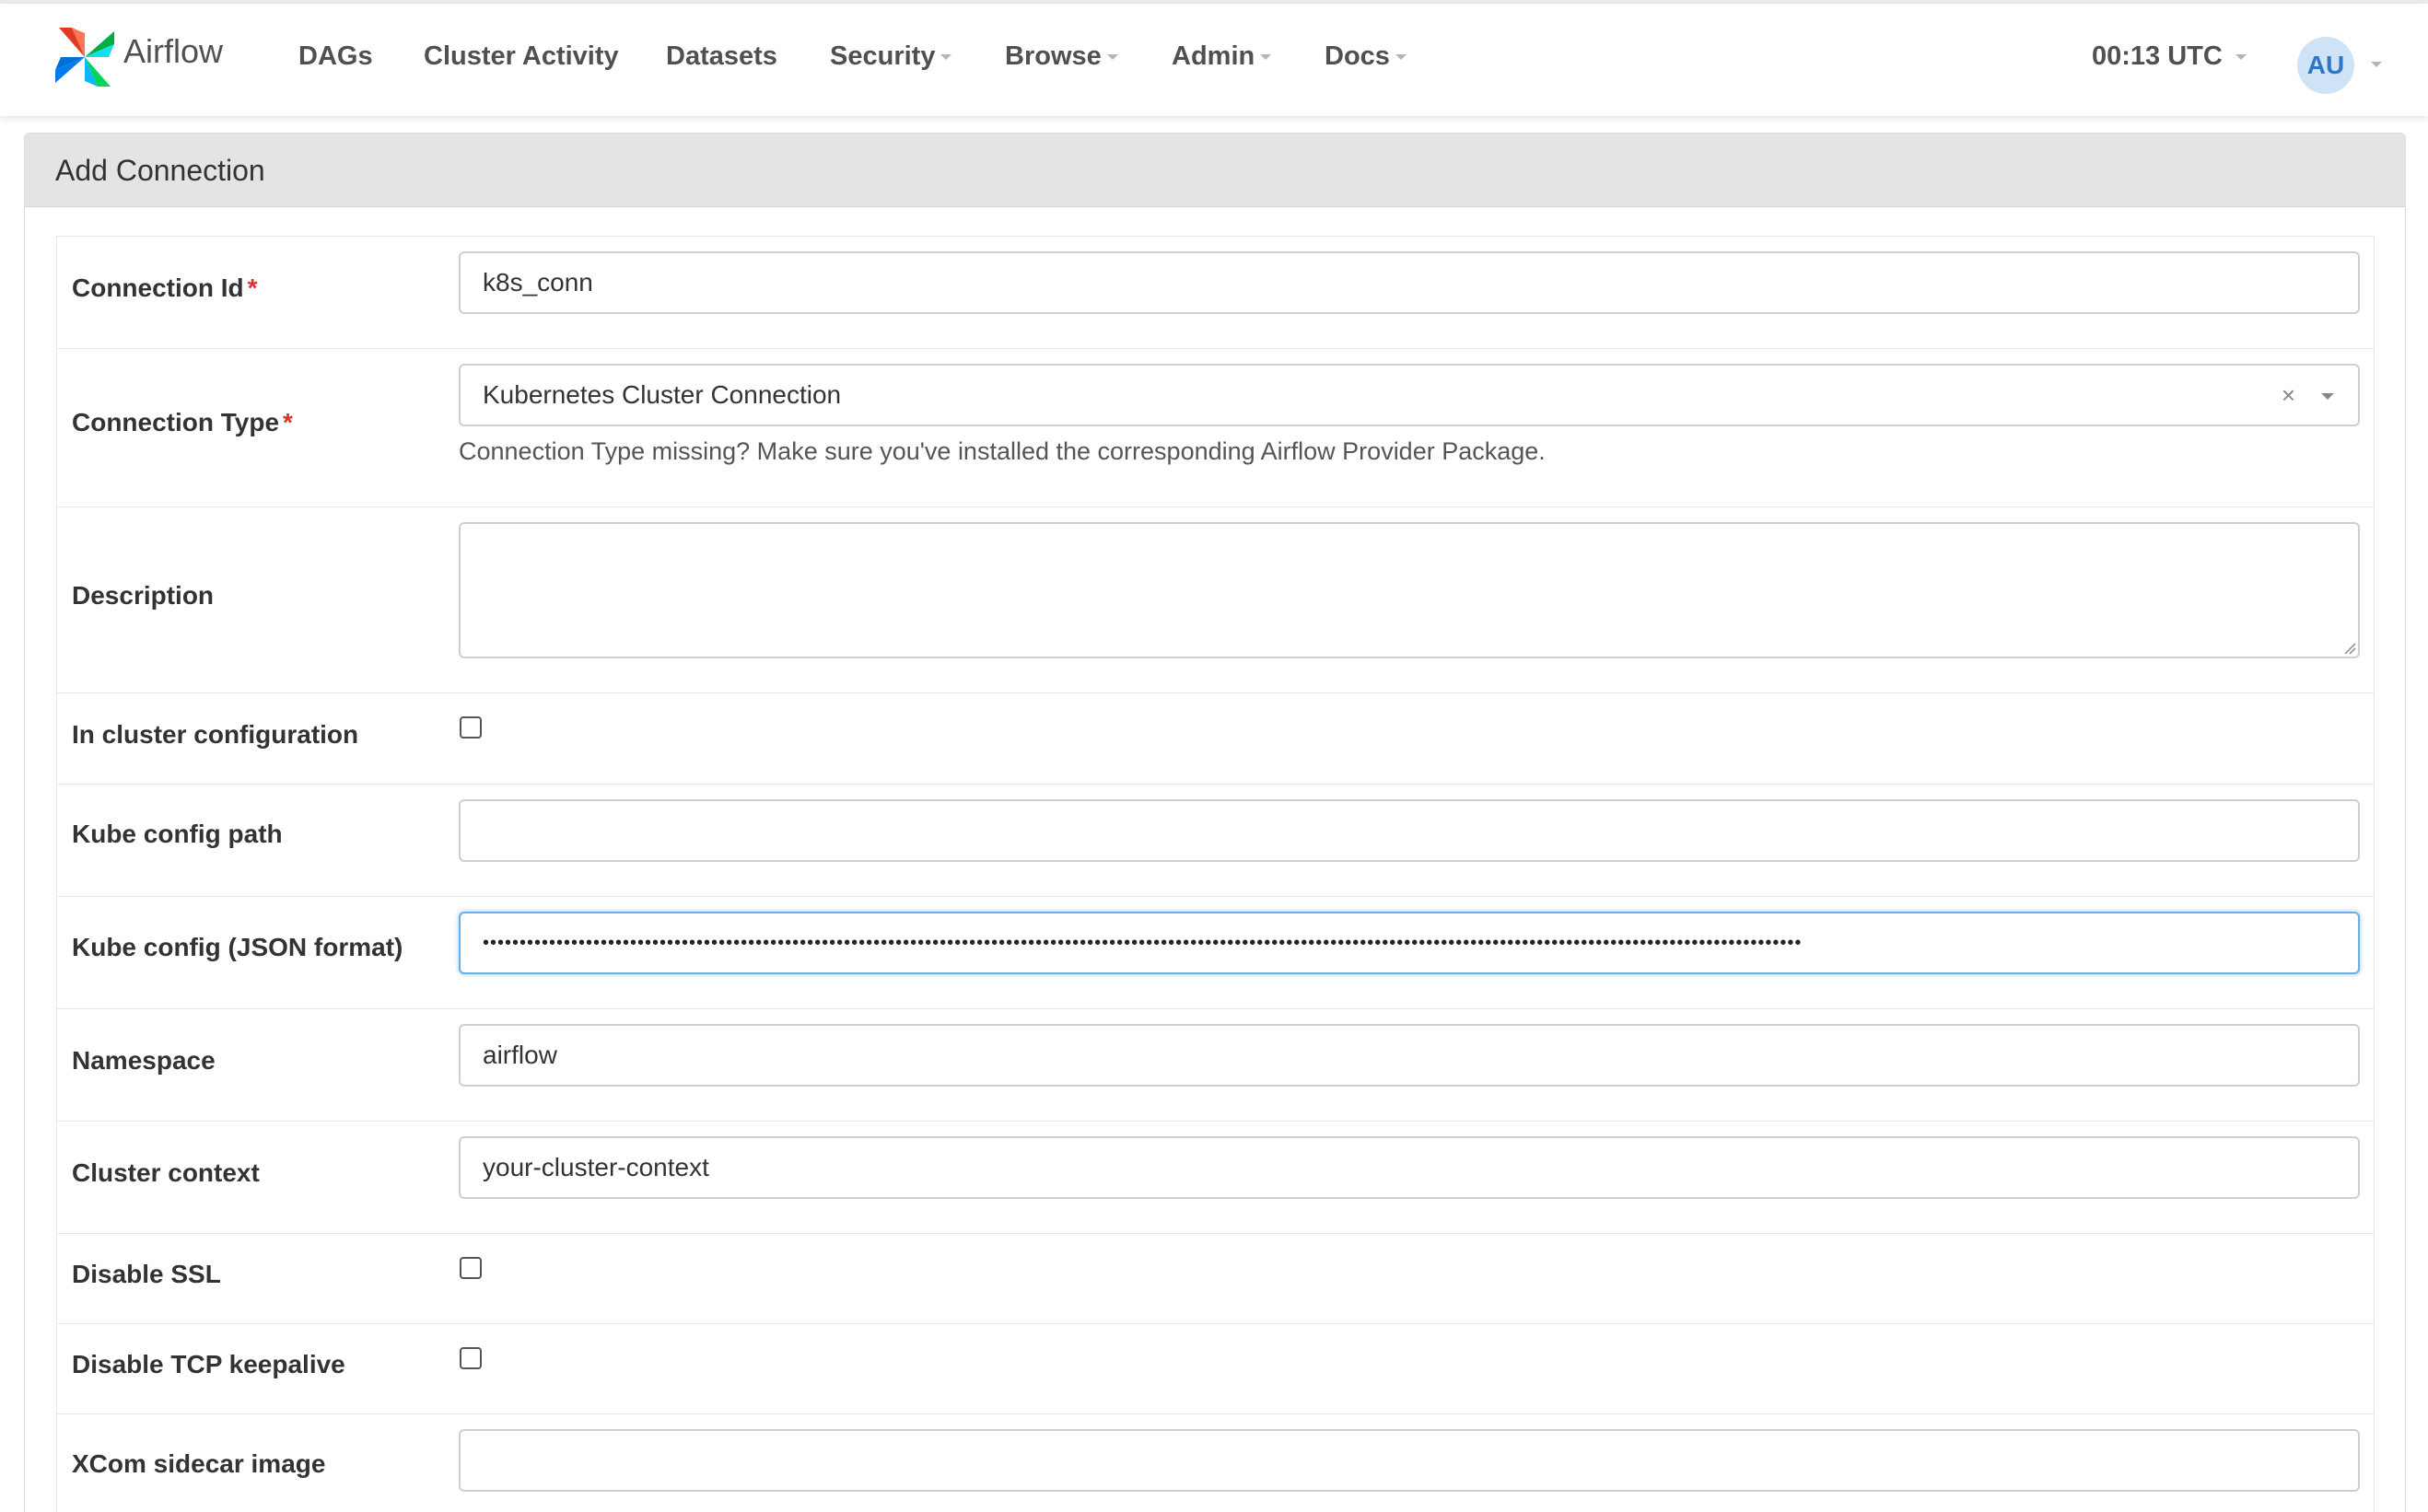 Image resolution: width=2428 pixels, height=1512 pixels. Describe the element at coordinates (143, 595) in the screenshot. I see `description-label: Description` at that location.